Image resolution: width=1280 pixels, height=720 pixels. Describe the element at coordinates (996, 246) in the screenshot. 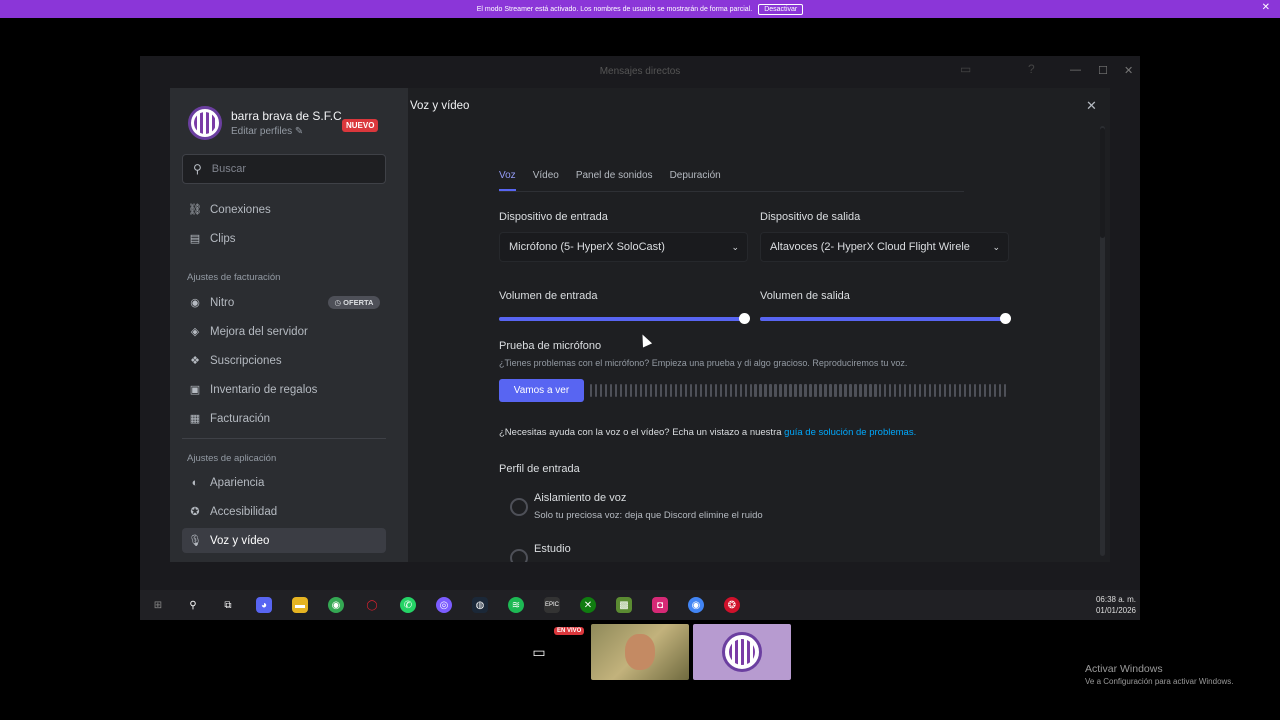

I see `chevron-down-icon: ⌄` at that location.